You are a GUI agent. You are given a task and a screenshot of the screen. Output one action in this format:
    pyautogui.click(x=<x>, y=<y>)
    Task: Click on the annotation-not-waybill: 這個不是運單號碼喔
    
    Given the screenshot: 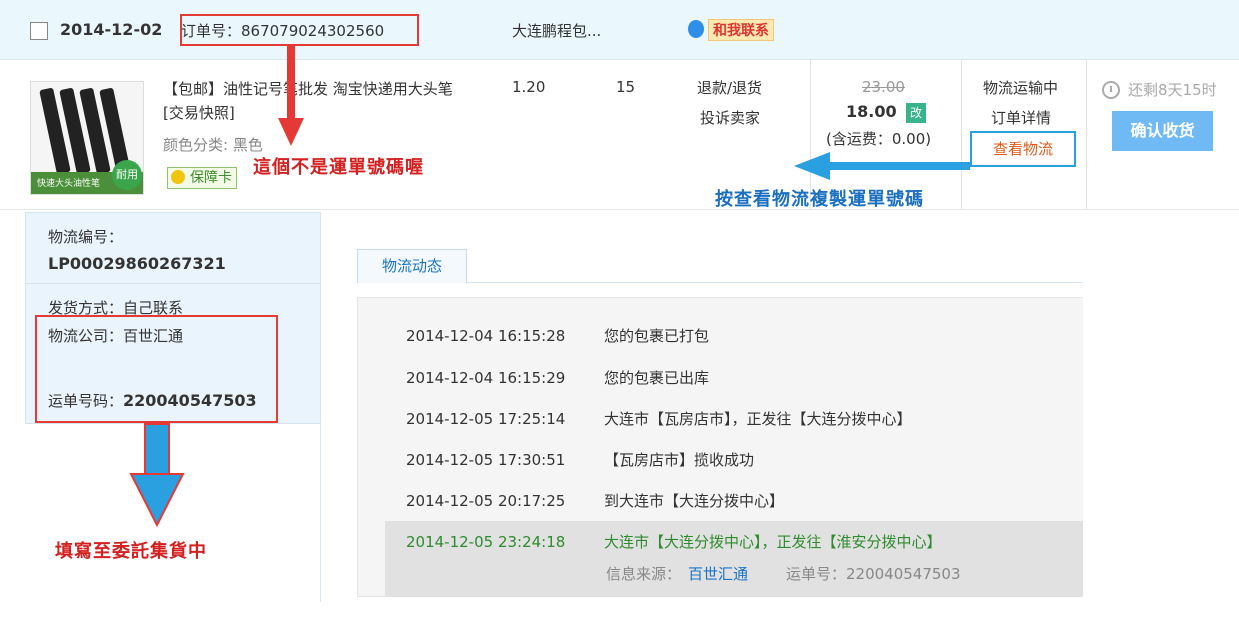 What is the action you would take?
    pyautogui.click(x=338, y=167)
    